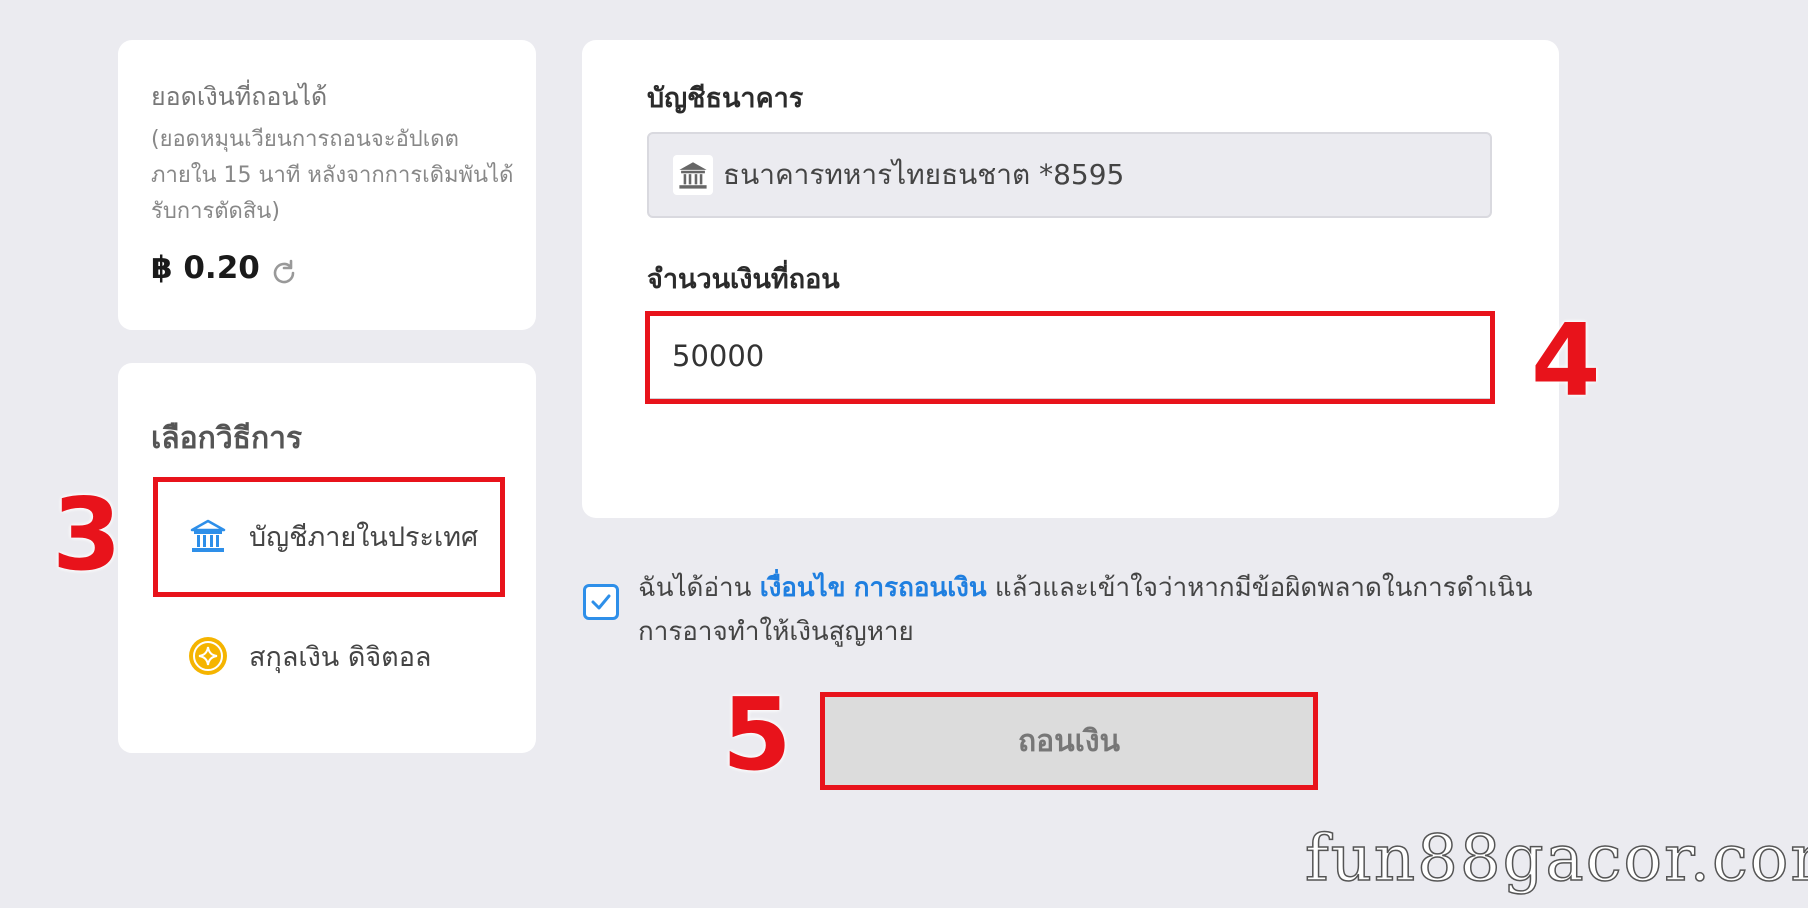 Image resolution: width=1808 pixels, height=908 pixels. What do you see at coordinates (239, 96) in the screenshot?
I see `balance-title: ยอดเงินที่ถอนได้` at bounding box center [239, 96].